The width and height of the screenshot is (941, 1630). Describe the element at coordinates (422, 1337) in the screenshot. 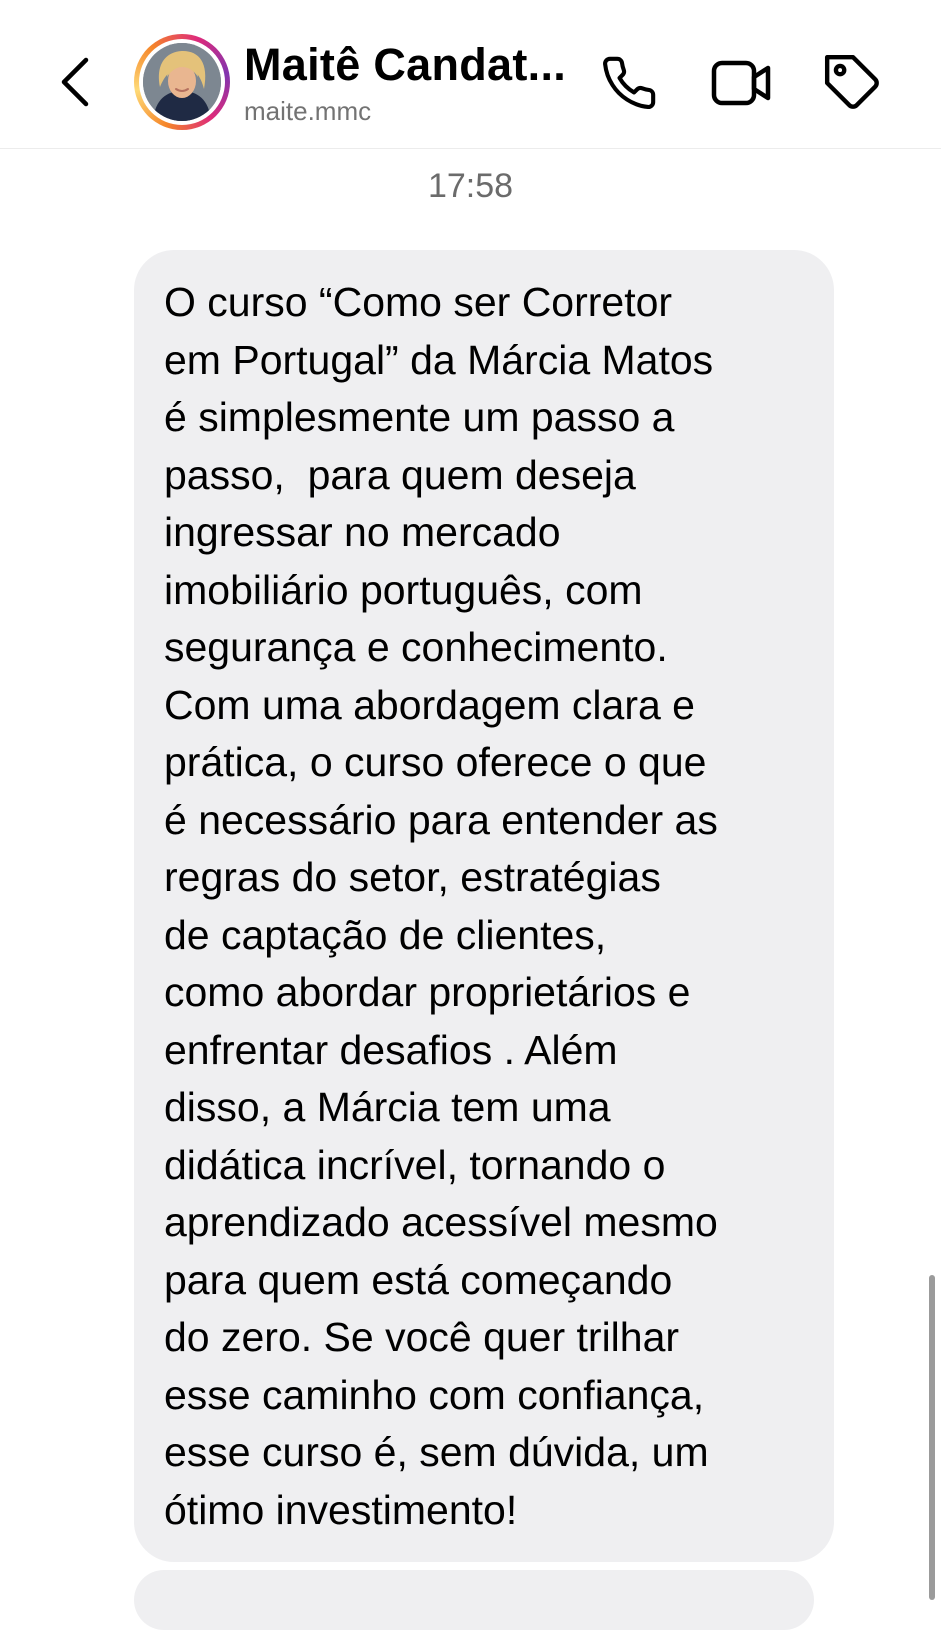

I see `message-line: do zero. Se você quer trilhar` at that location.